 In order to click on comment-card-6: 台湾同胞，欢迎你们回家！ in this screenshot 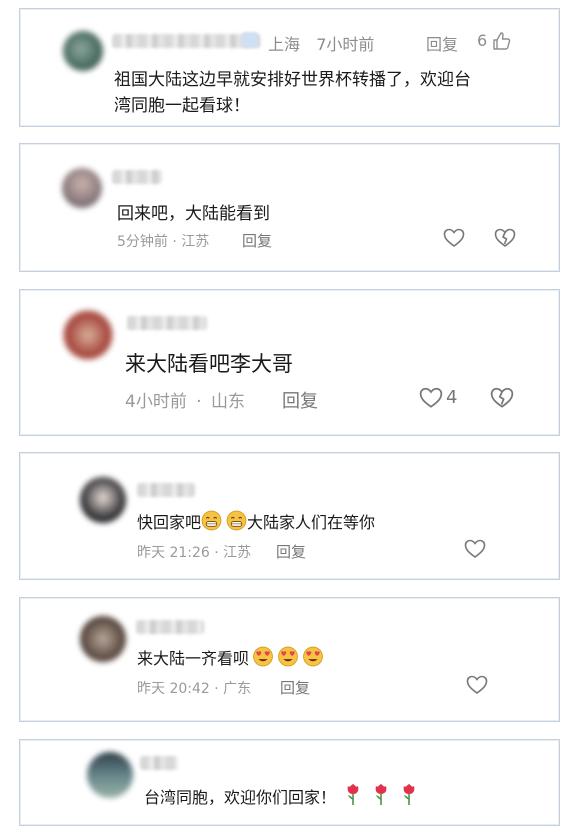, I will do `click(289, 782)`.